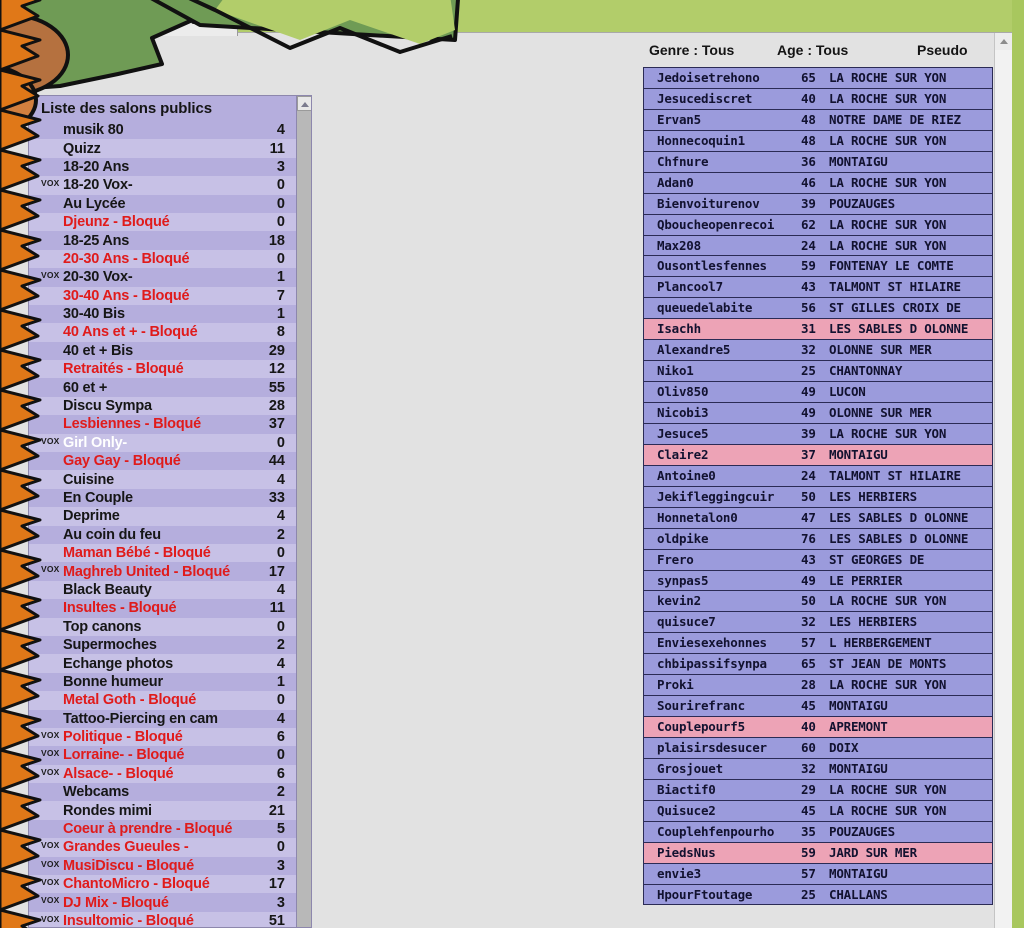 This screenshot has height=928, width=1024. What do you see at coordinates (170, 204) in the screenshot?
I see `salon-row: Au Lycée 0` at bounding box center [170, 204].